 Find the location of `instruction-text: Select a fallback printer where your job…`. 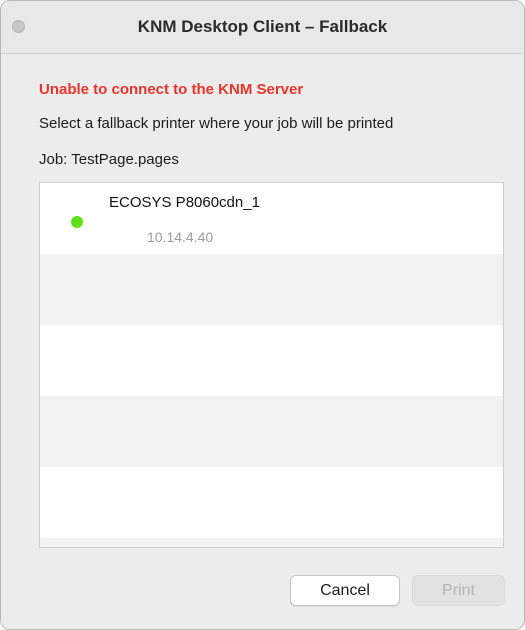

instruction-text: Select a fallback printer where your job… is located at coordinates (216, 123).